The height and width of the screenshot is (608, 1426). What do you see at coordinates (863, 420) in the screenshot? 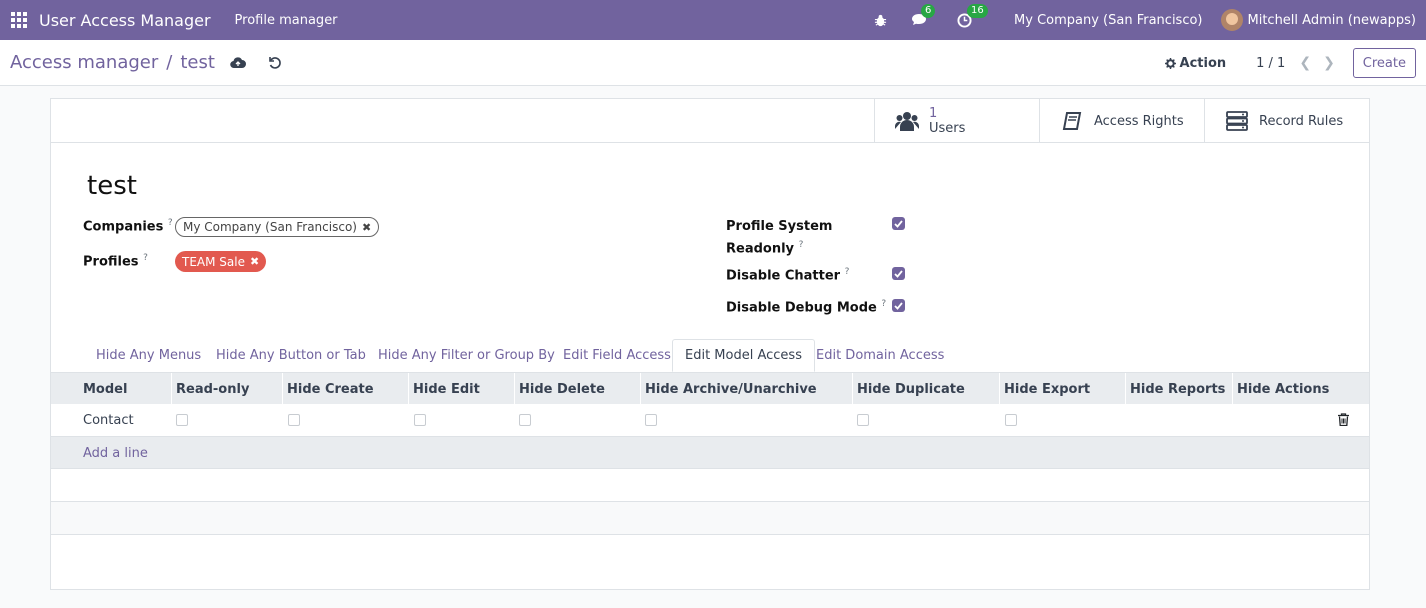
I see `hide-duplicate-checkbox` at bounding box center [863, 420].